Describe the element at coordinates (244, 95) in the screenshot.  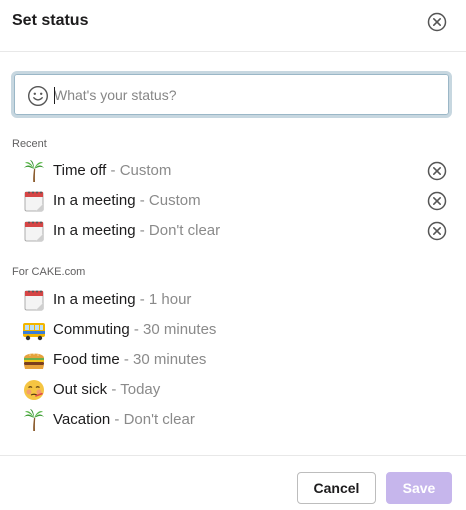
I see `status-input` at that location.